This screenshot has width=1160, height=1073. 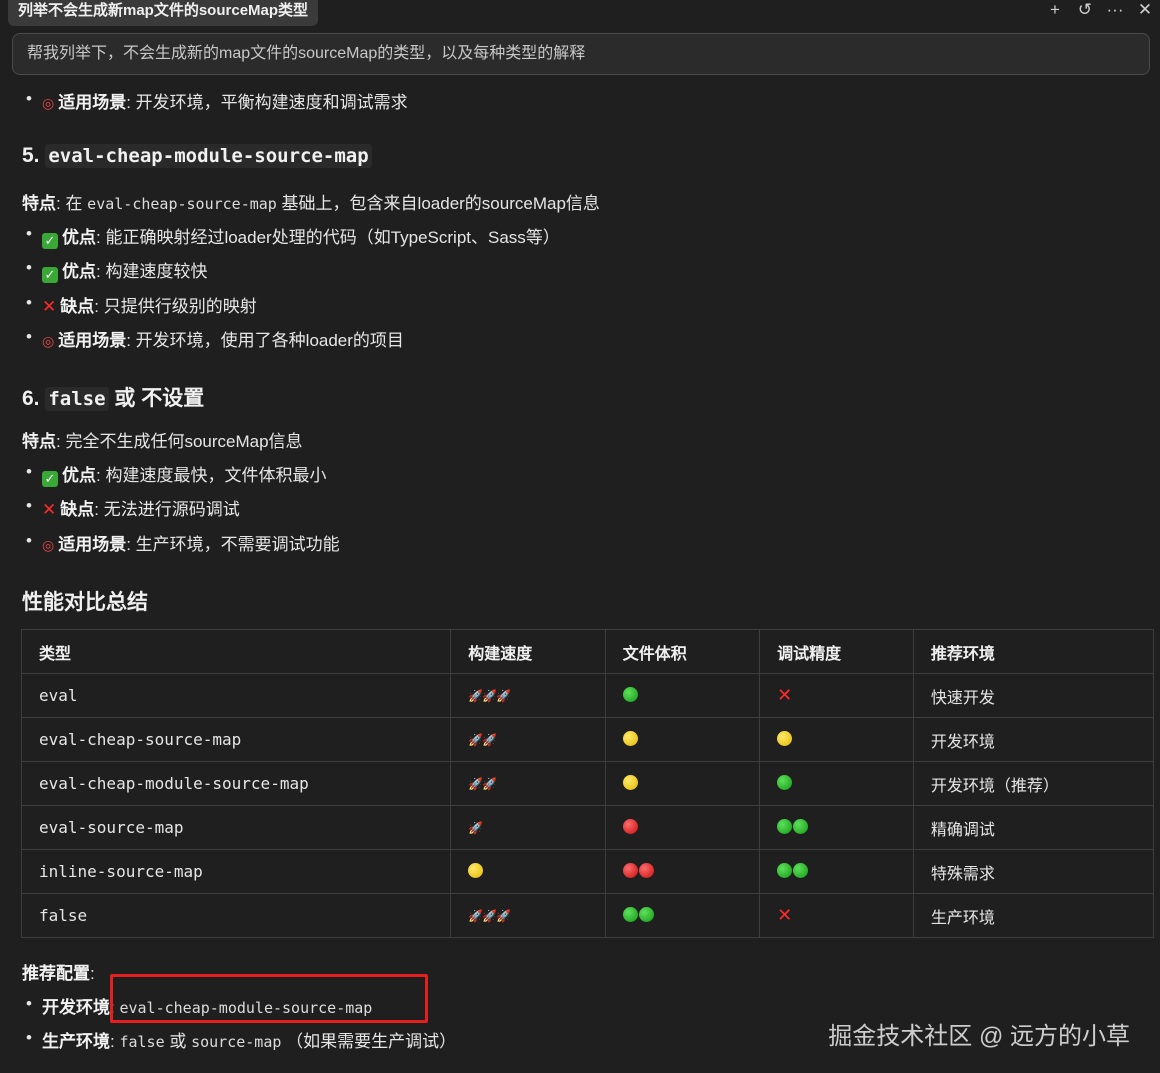 What do you see at coordinates (236, 915) in the screenshot?
I see `type-cell: false` at bounding box center [236, 915].